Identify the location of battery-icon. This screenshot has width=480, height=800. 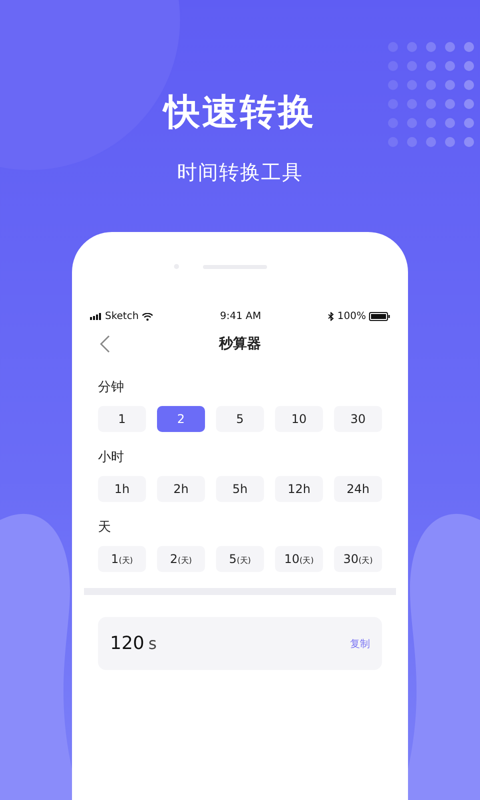
(379, 316).